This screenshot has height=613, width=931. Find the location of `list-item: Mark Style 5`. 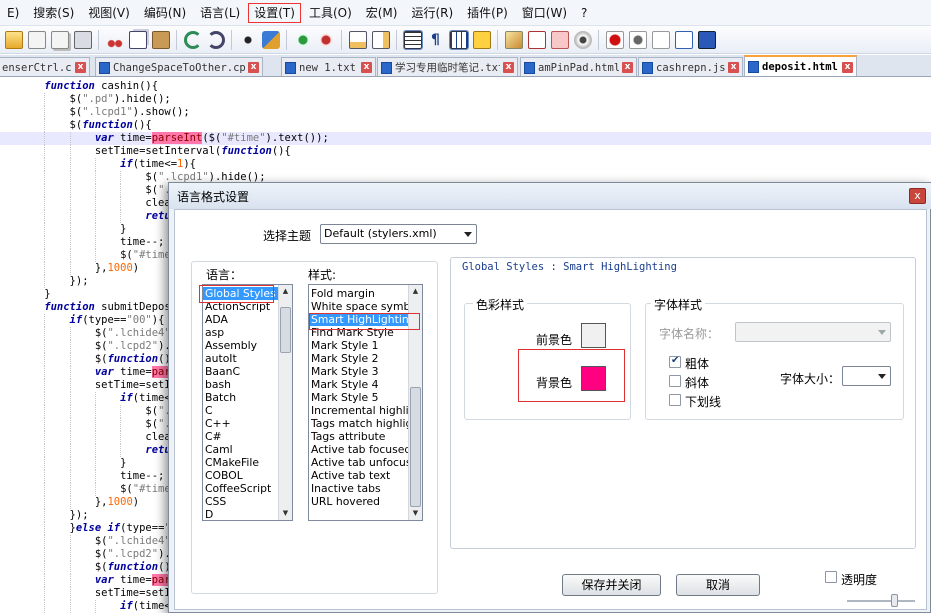

list-item: Mark Style 5 is located at coordinates (358, 397).